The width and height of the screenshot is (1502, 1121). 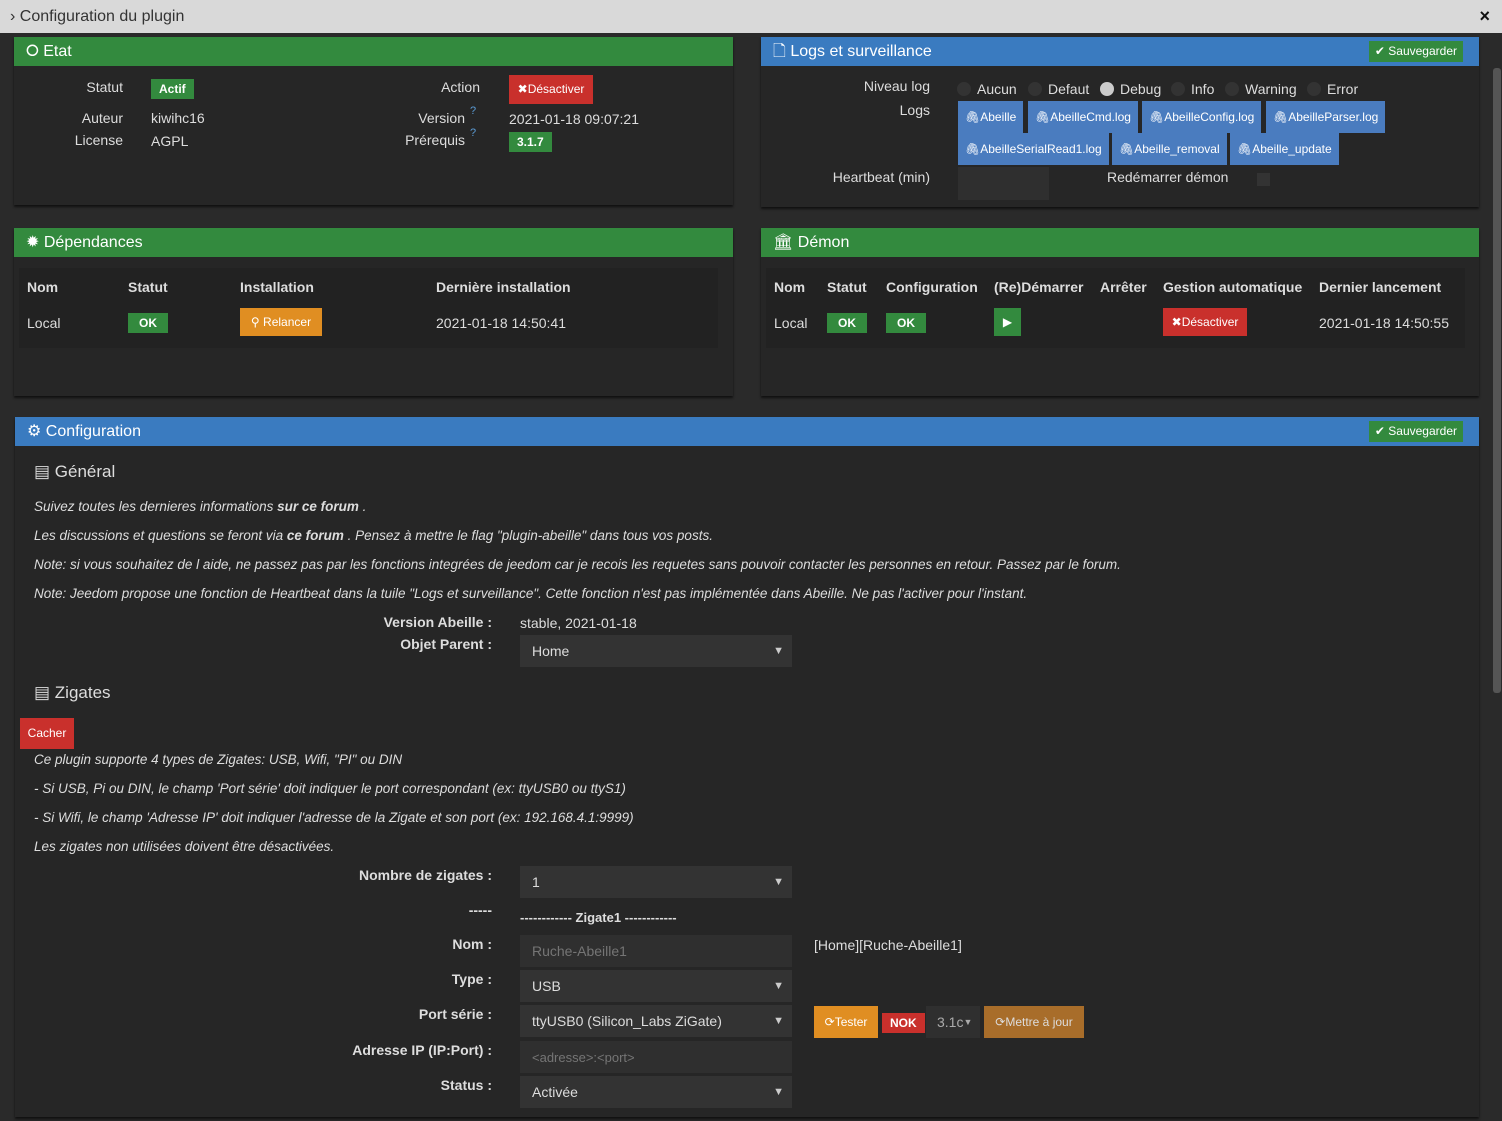 I want to click on zigates-heading: ▤ Zigates, so click(x=72, y=693).